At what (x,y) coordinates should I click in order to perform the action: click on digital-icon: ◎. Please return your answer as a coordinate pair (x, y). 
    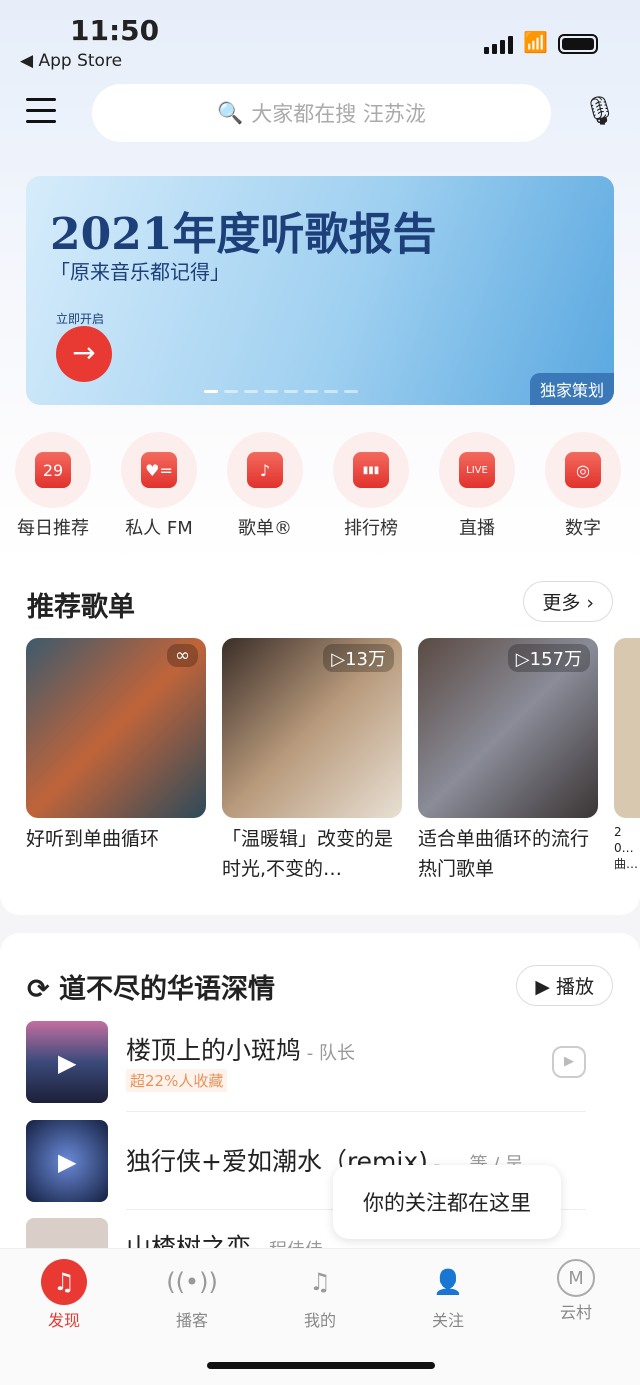
    Looking at the image, I should click on (583, 470).